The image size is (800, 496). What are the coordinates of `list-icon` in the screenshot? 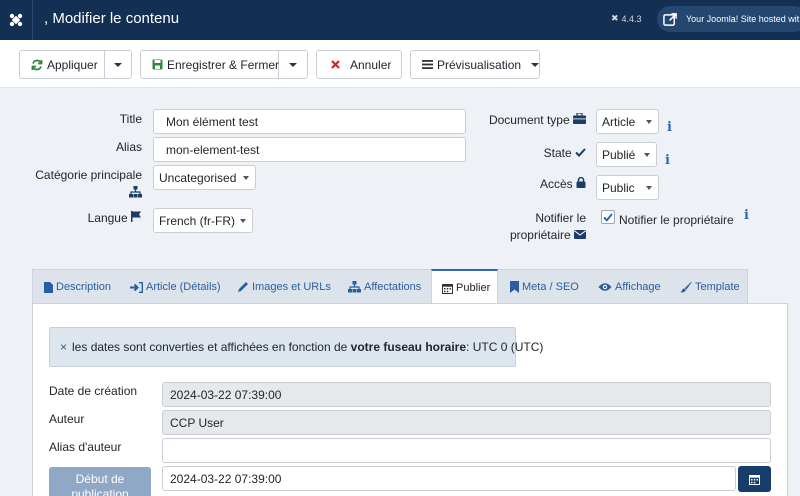 It's located at (427, 64).